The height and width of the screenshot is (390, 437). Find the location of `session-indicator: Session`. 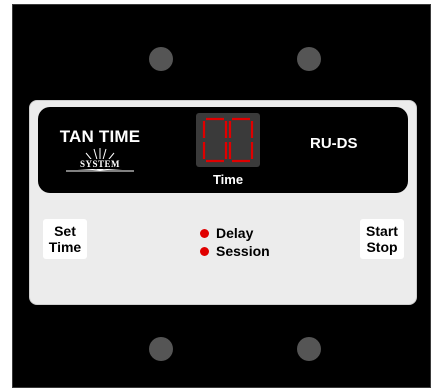

session-indicator: Session is located at coordinates (235, 251).